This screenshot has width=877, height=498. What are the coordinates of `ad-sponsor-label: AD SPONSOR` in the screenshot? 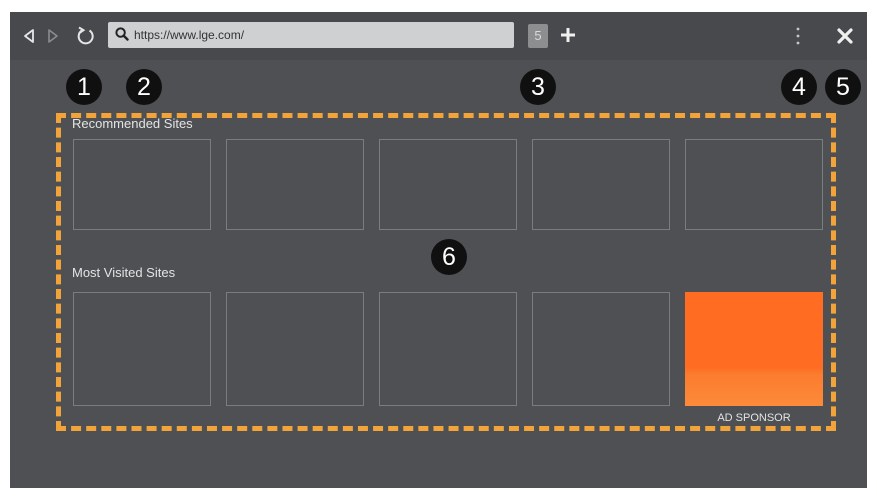 It's located at (754, 418).